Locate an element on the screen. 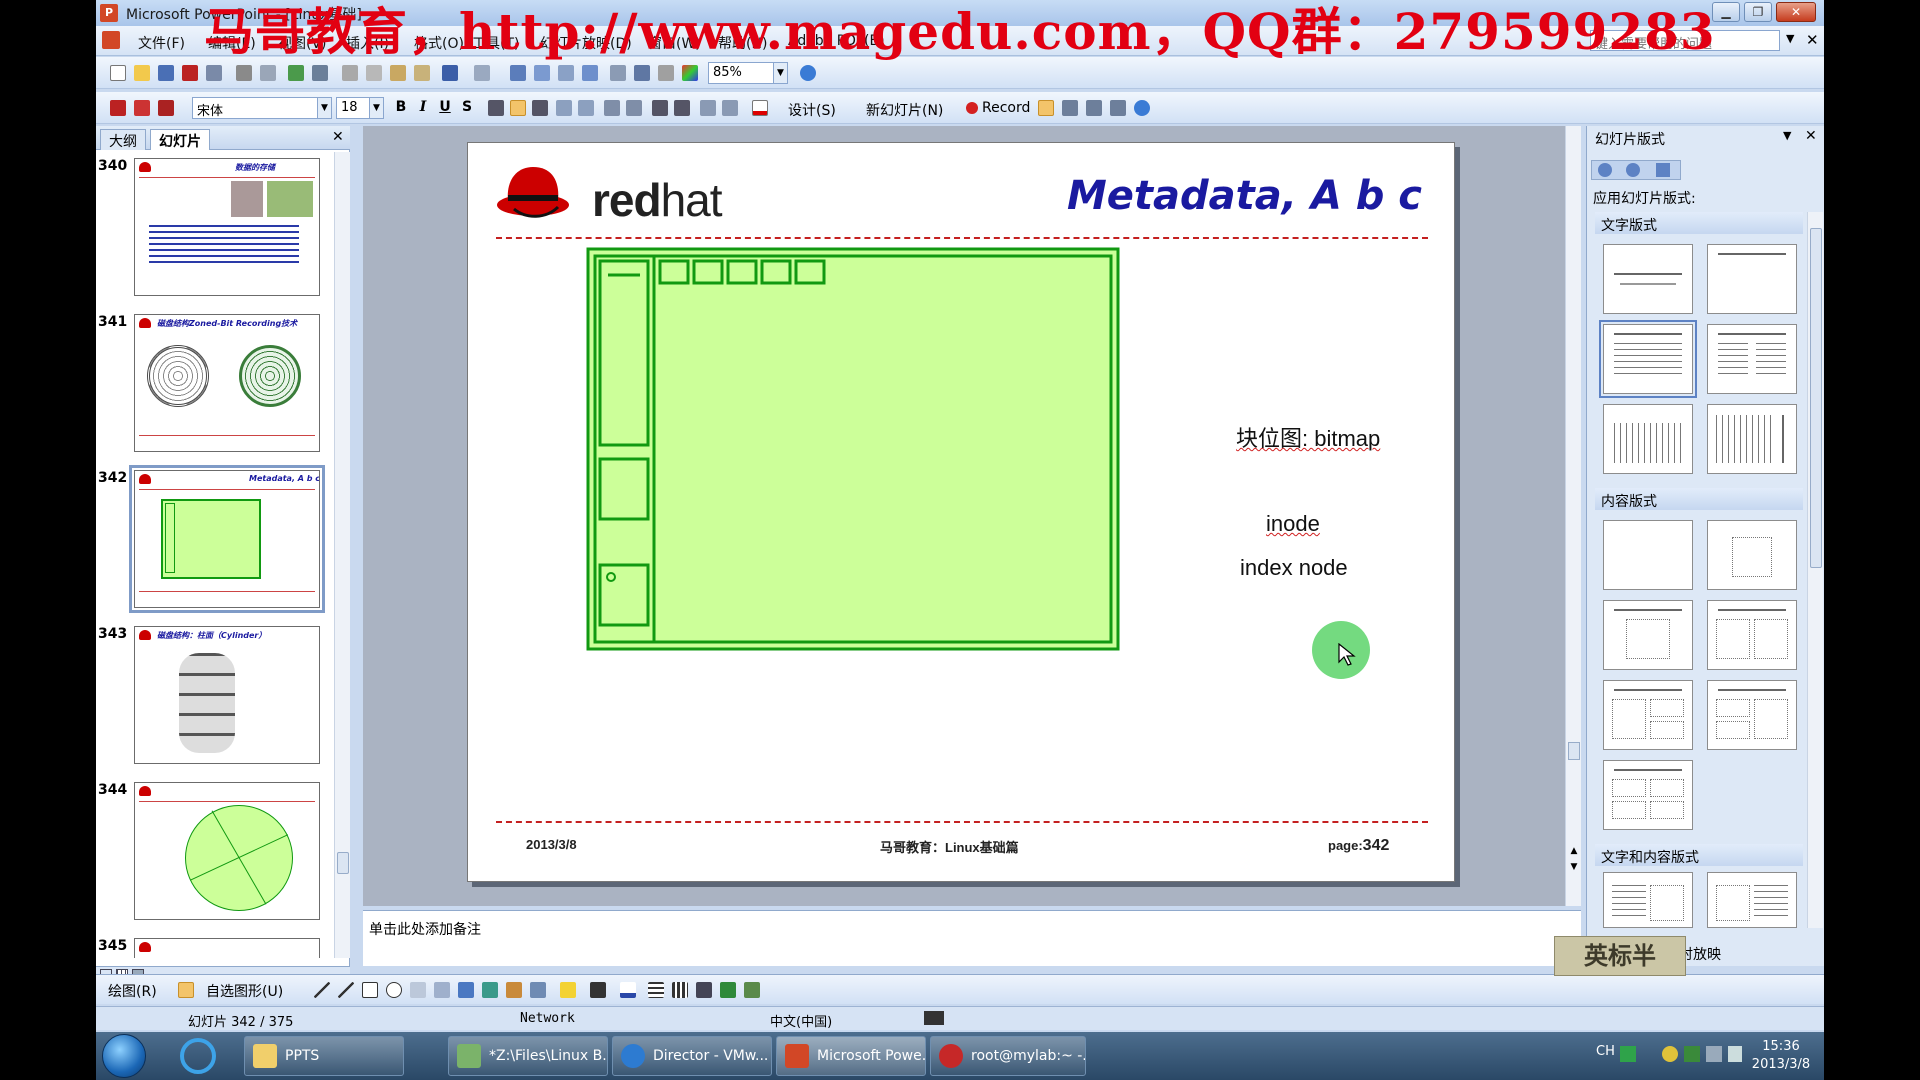 This screenshot has height=1080, width=1920. shadow-style-icon is located at coordinates (728, 990).